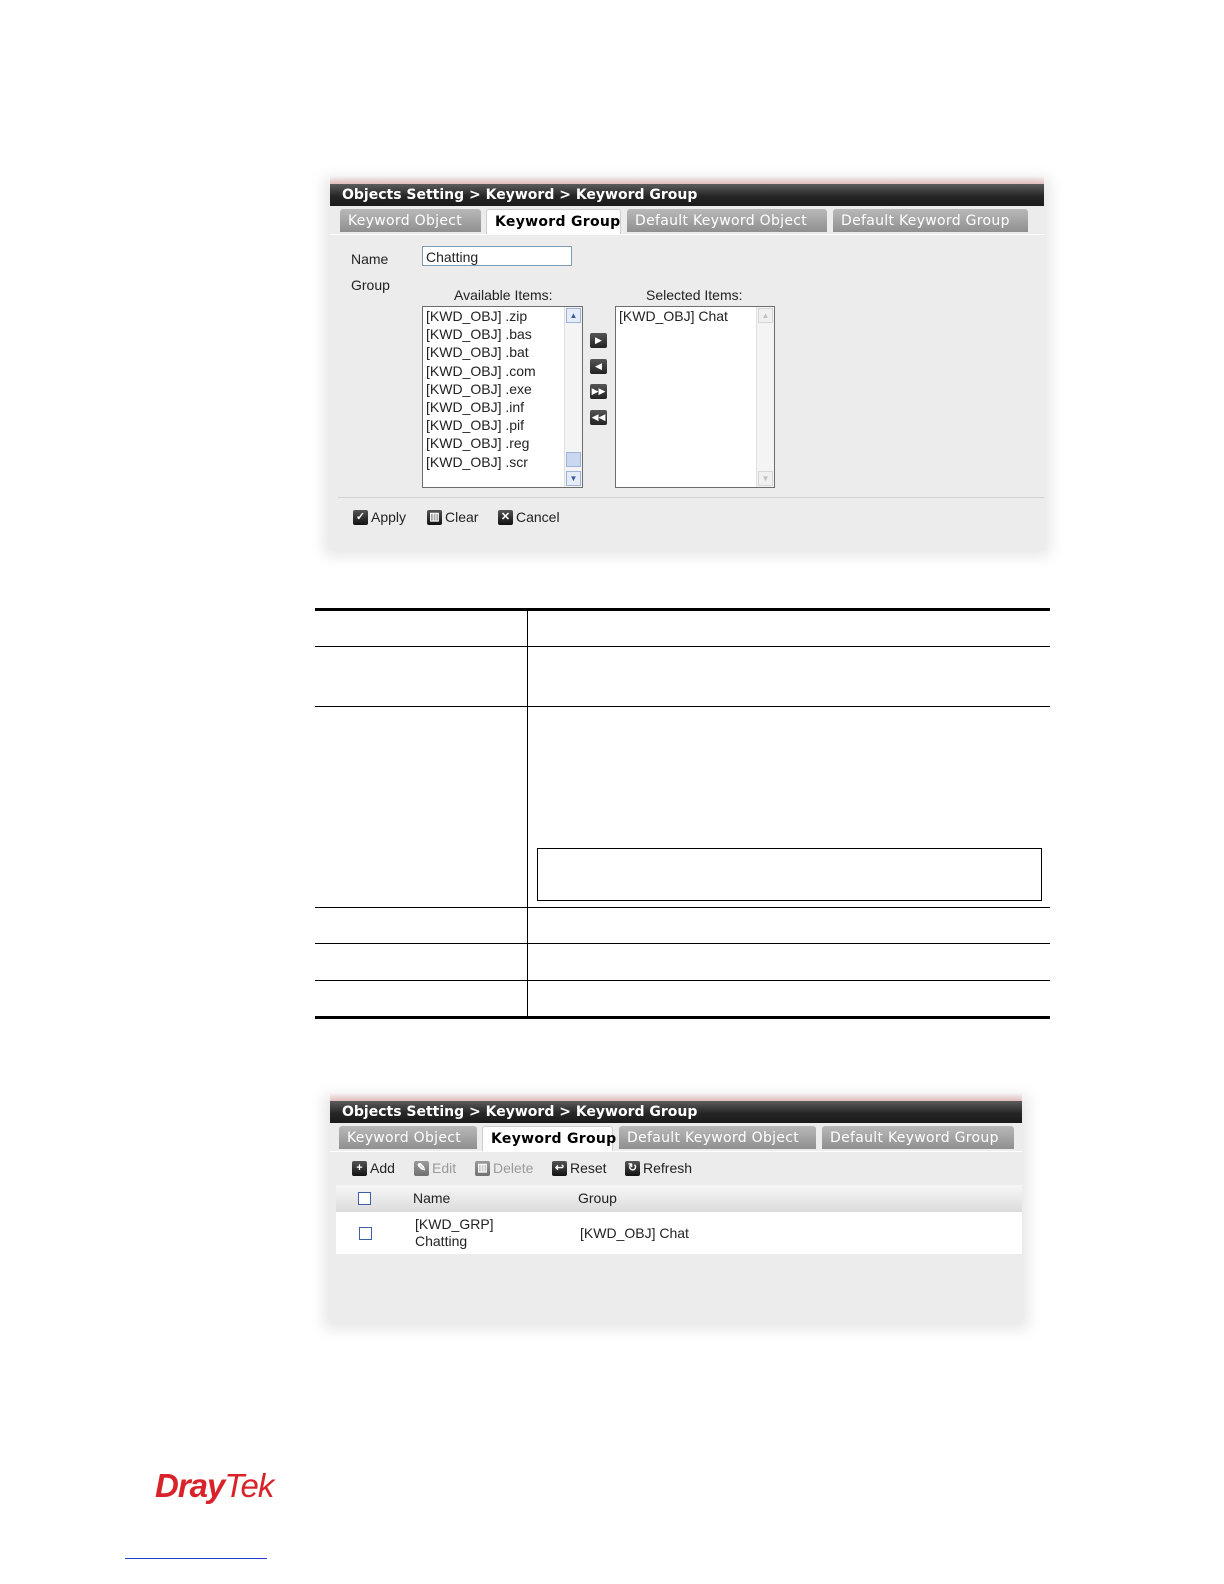 The width and height of the screenshot is (1224, 1584). What do you see at coordinates (573, 459) in the screenshot?
I see `scroll-thumb` at bounding box center [573, 459].